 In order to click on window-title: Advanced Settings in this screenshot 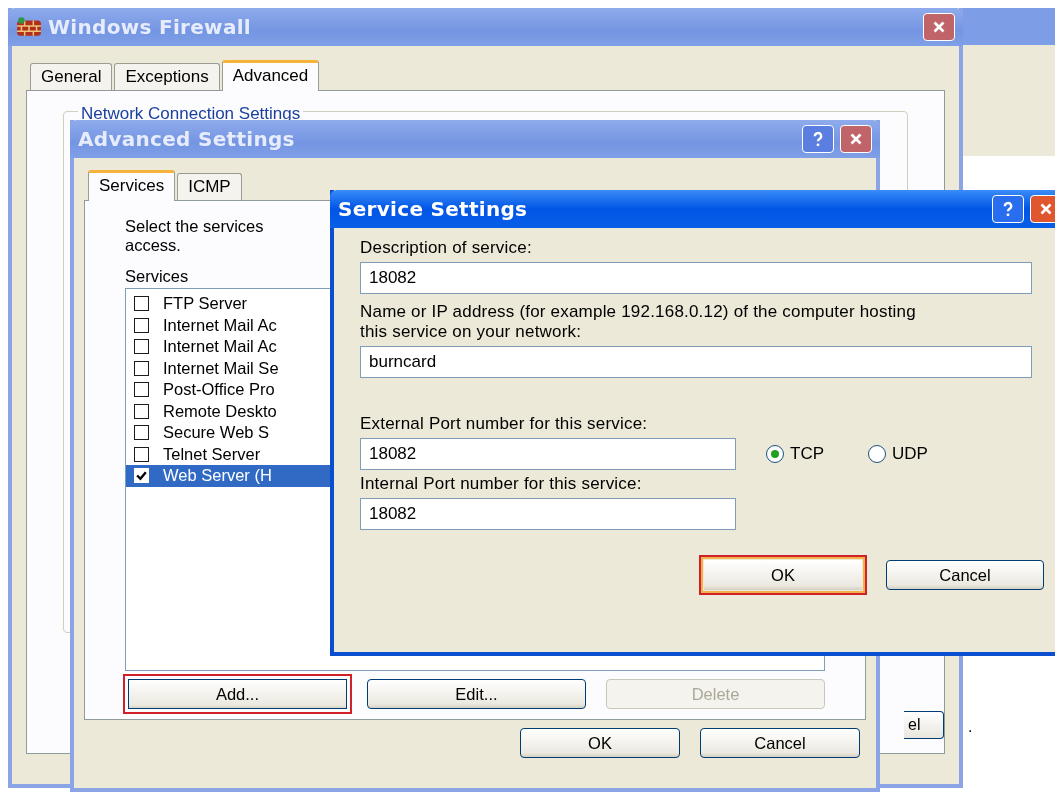, I will do `click(187, 139)`.